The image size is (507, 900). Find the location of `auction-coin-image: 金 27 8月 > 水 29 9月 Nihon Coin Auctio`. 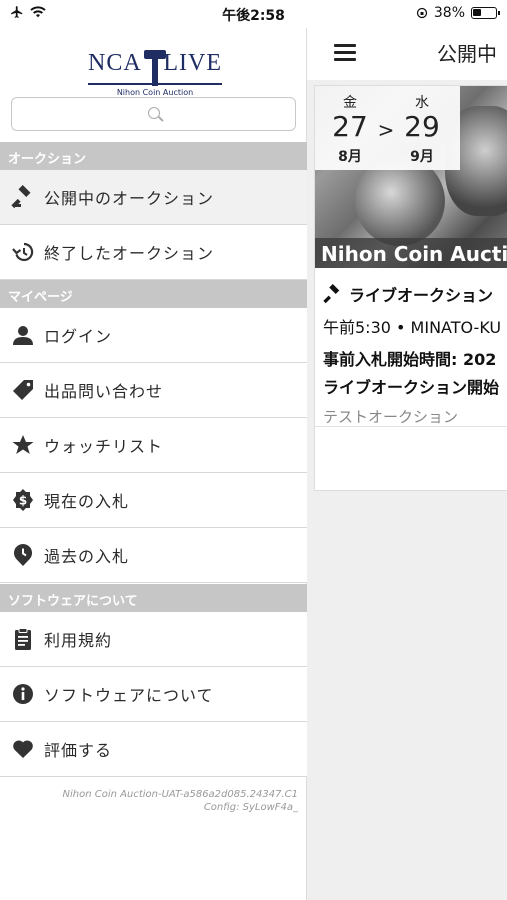

auction-coin-image: 金 27 8月 > 水 29 9月 Nihon Coin Auctio is located at coordinates (411, 177).